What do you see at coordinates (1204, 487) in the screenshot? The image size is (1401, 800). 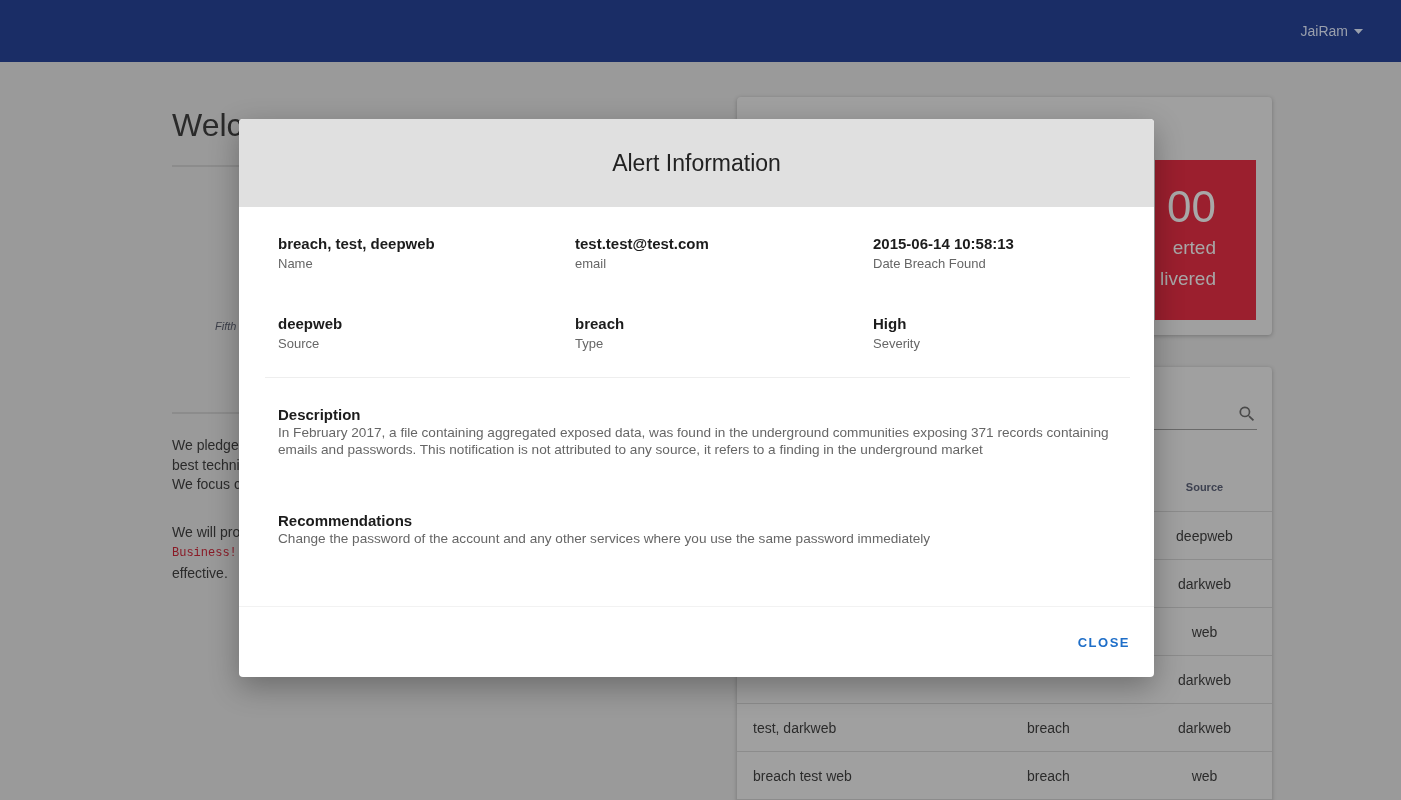 I see `column-header: Source` at bounding box center [1204, 487].